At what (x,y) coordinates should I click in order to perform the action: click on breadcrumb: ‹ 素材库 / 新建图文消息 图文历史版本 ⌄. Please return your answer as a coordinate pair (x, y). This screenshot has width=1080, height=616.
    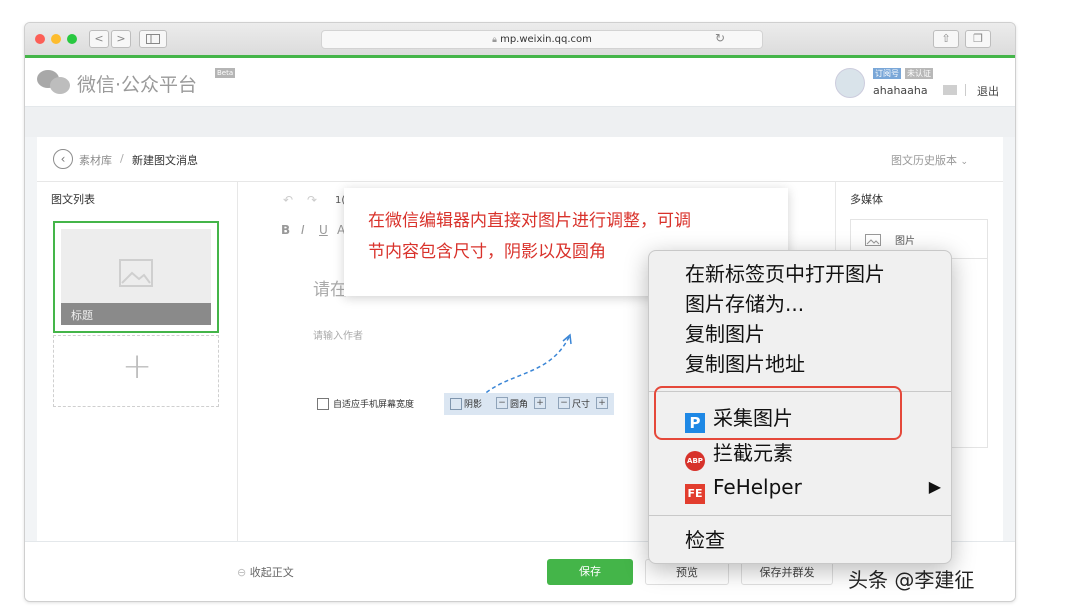
    Looking at the image, I should click on (520, 159).